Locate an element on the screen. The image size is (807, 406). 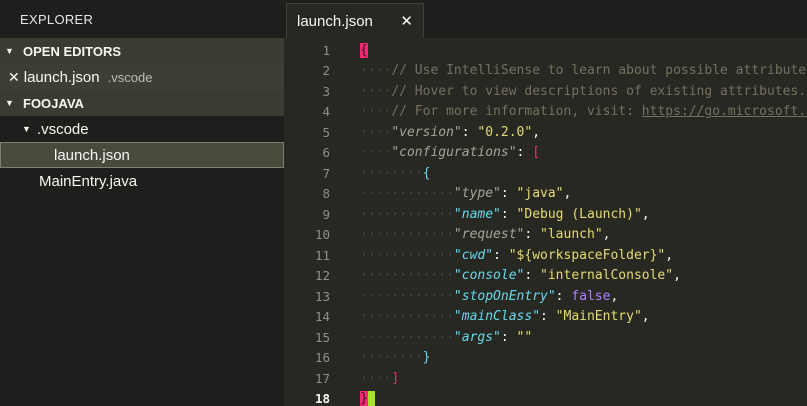
workspace-label: FOOJAVA is located at coordinates (53, 103).